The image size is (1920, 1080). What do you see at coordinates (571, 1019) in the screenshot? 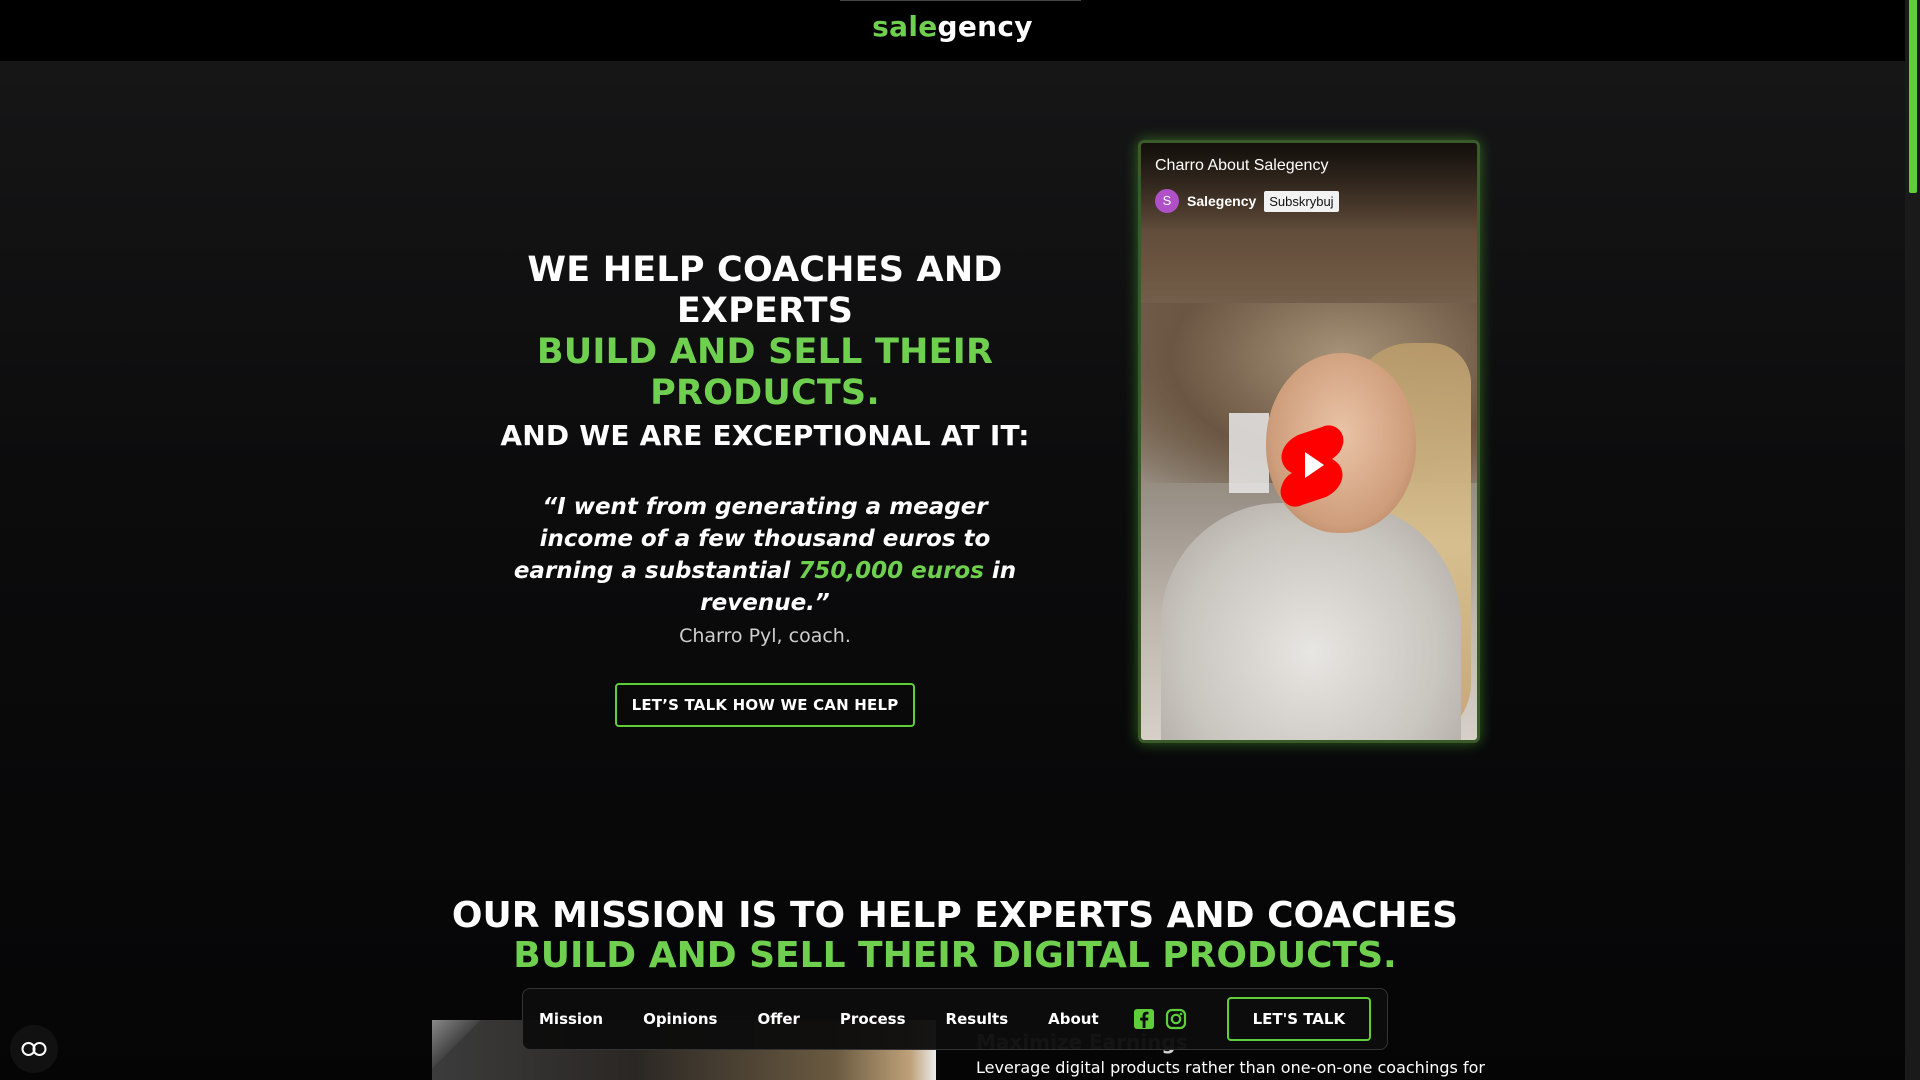
I see `nav-item-mission: Mission` at bounding box center [571, 1019].